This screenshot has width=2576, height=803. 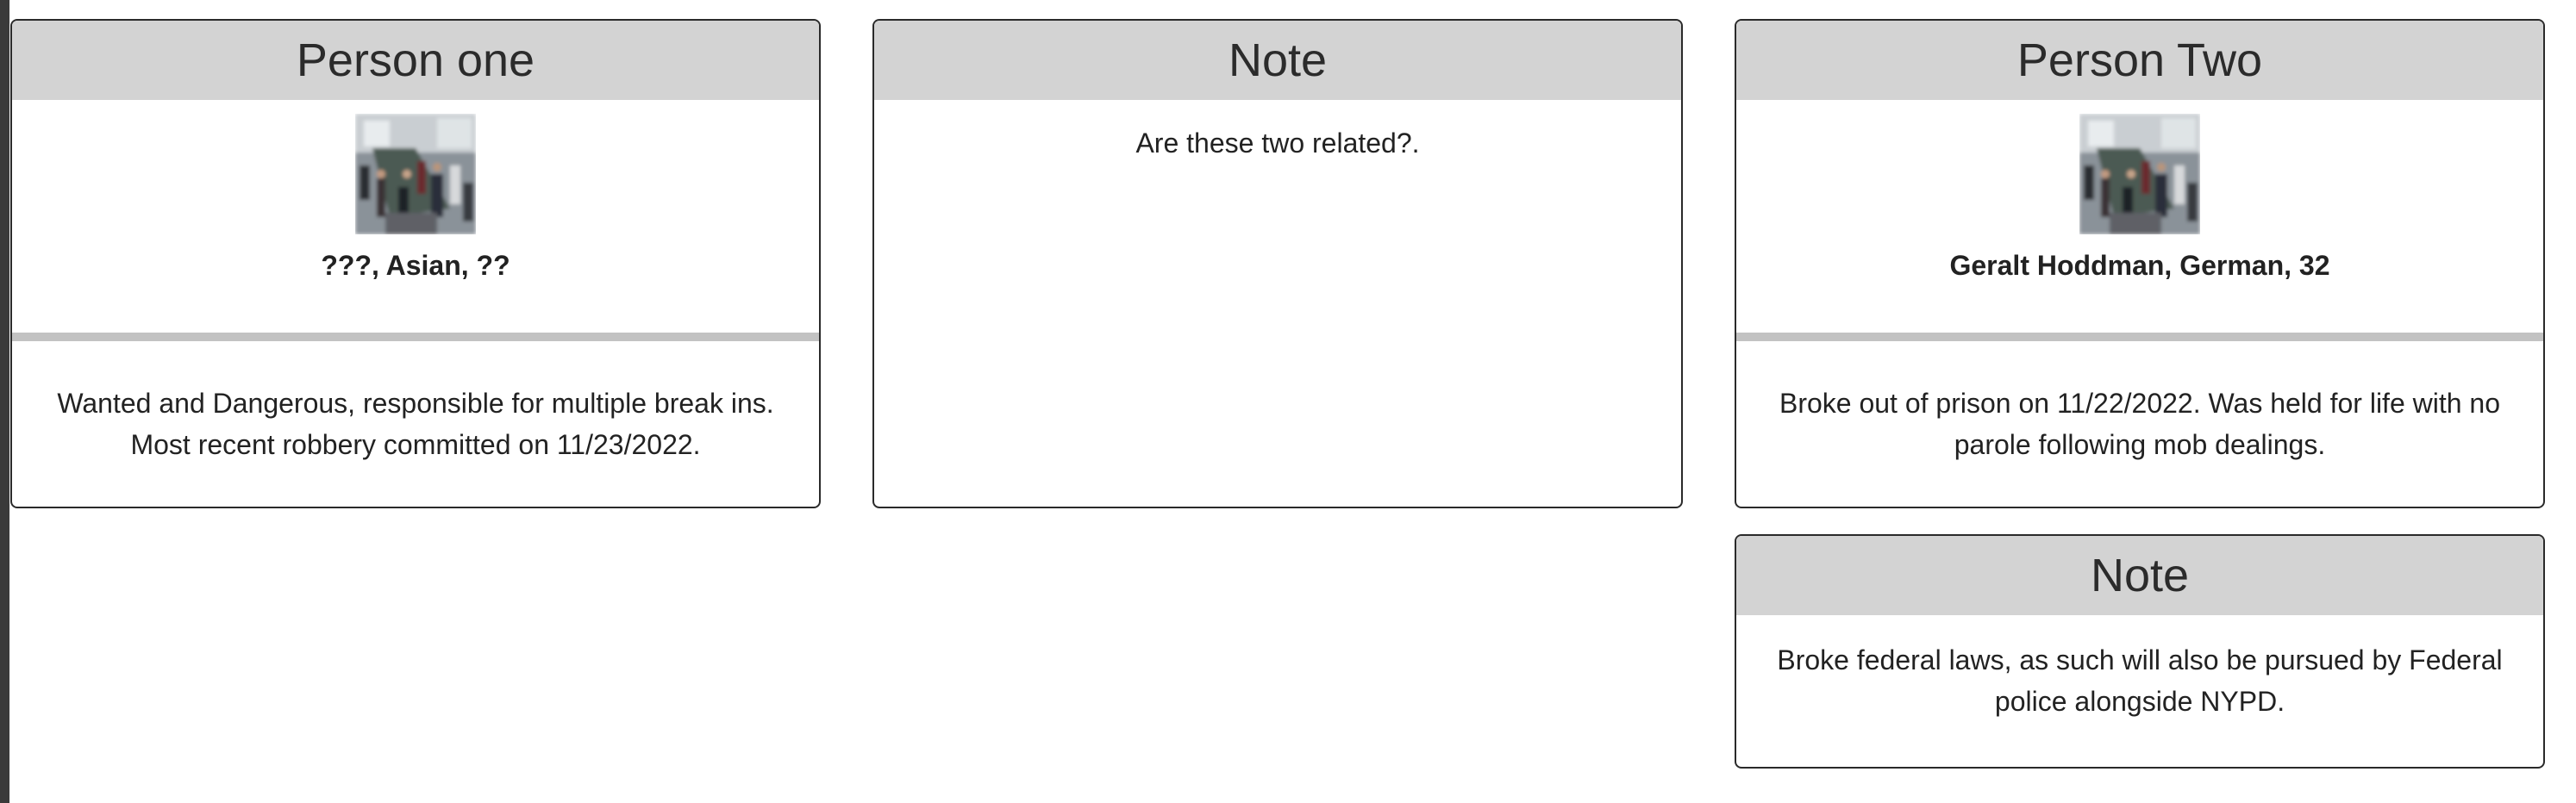 I want to click on person-two-identity: Geralt Hoddman, German, 32, so click(x=2139, y=265).